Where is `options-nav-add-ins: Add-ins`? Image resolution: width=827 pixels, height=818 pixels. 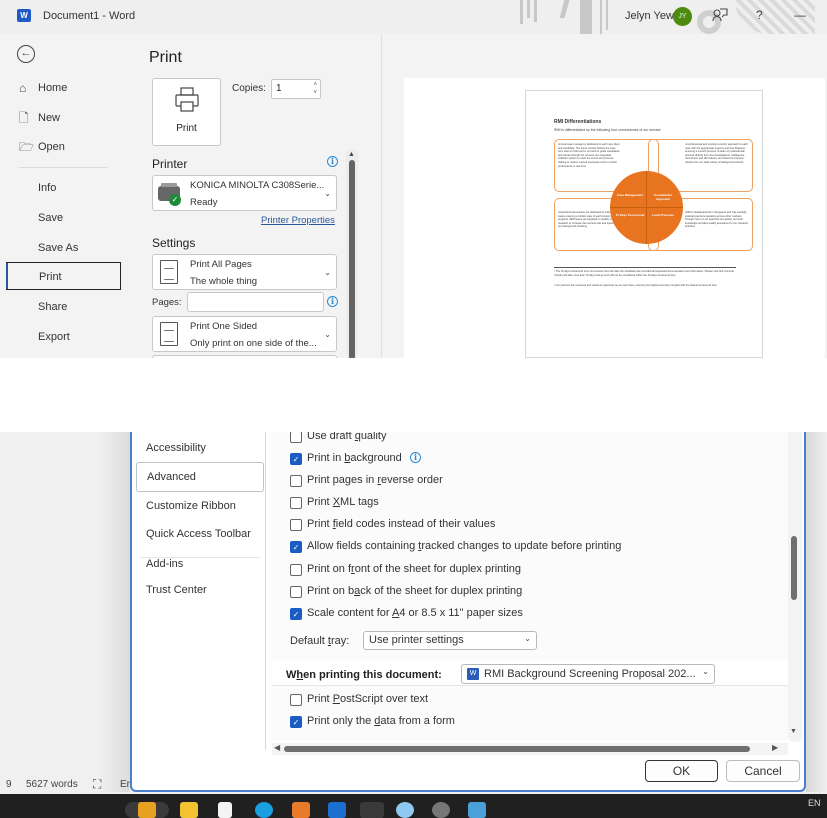
options-nav-add-ins: Add-ins is located at coordinates (164, 564).